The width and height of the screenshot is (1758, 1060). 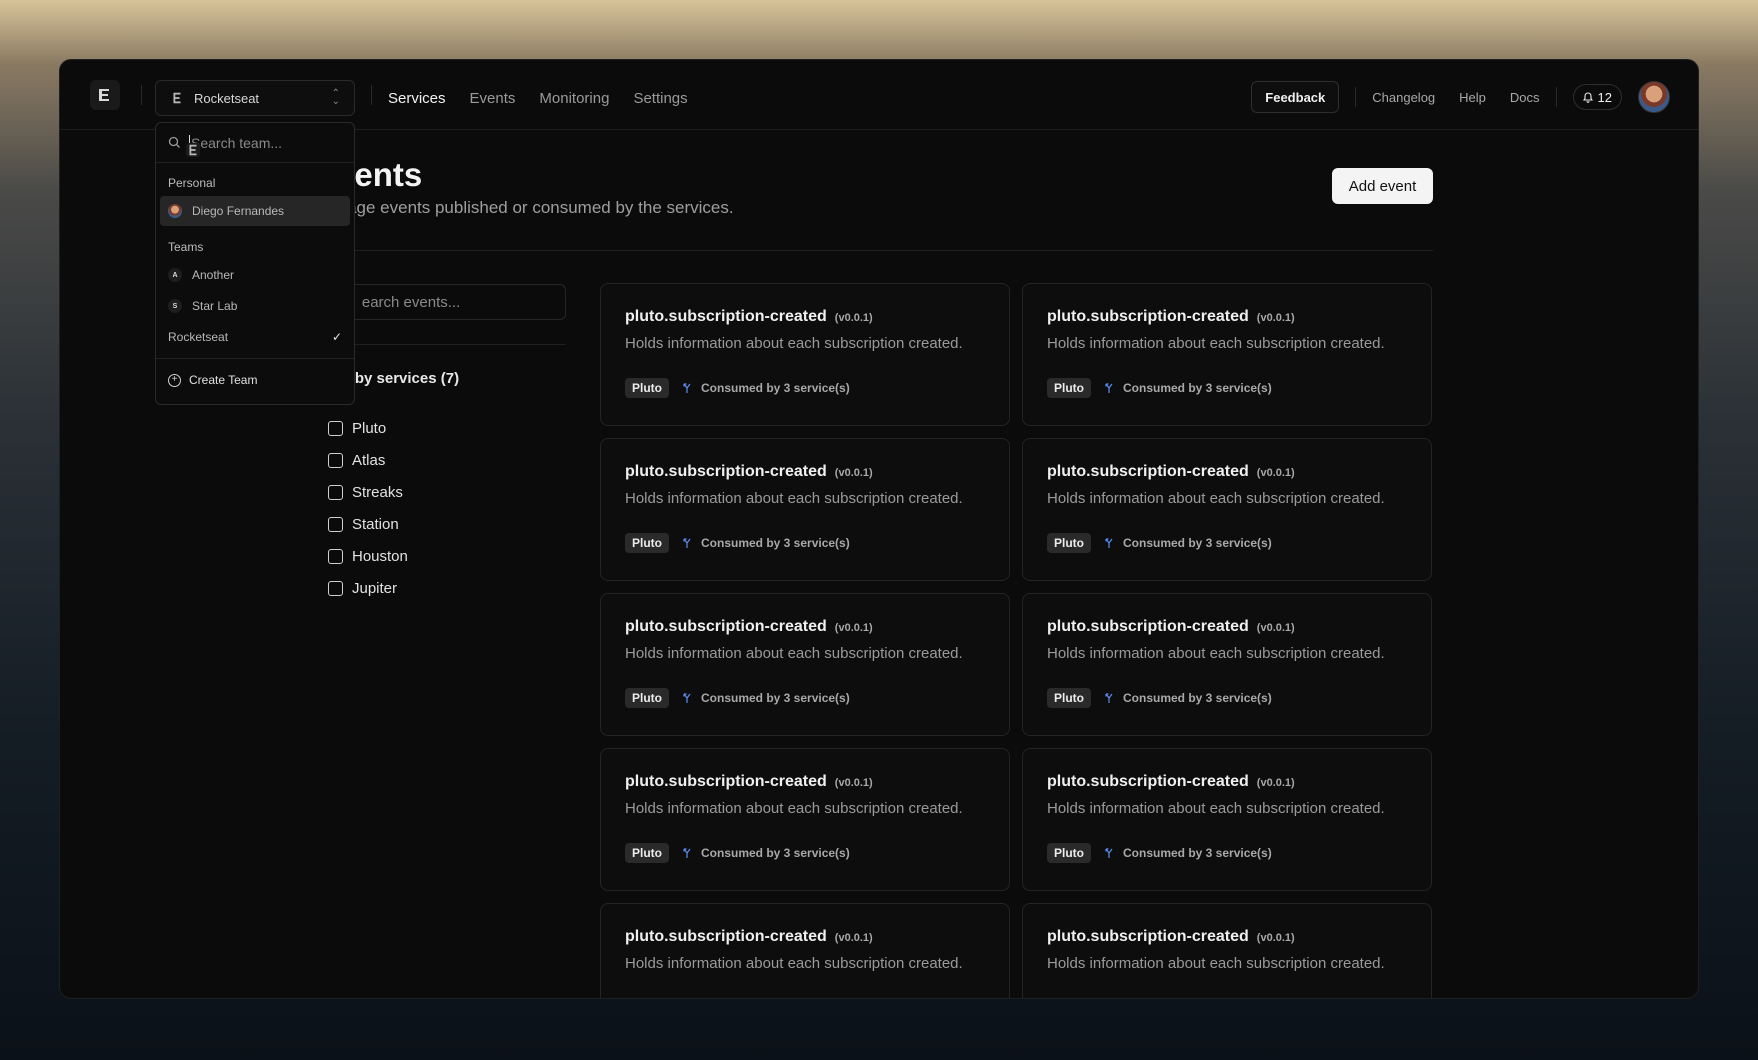 What do you see at coordinates (1587, 97) in the screenshot?
I see `bell-icon` at bounding box center [1587, 97].